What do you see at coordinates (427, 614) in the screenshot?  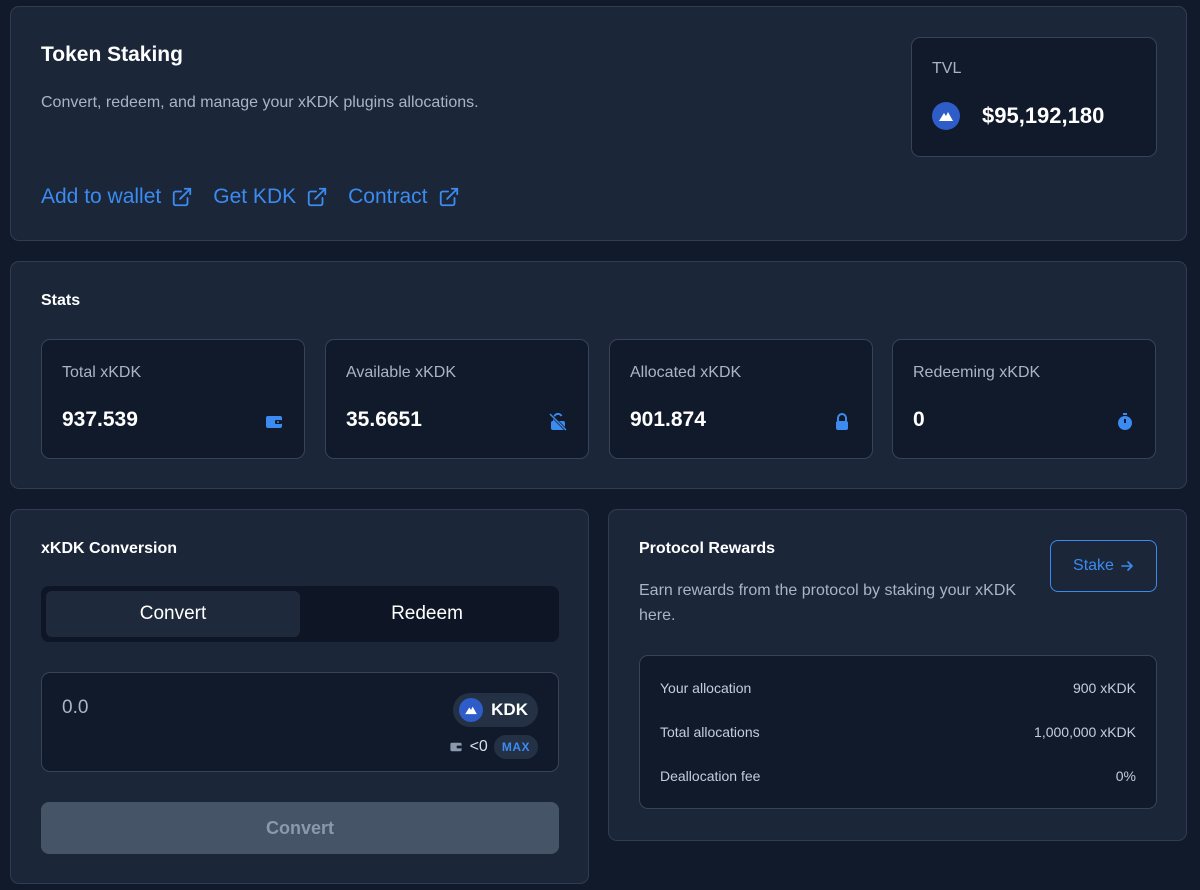 I see `tab-redeem: Redeem` at bounding box center [427, 614].